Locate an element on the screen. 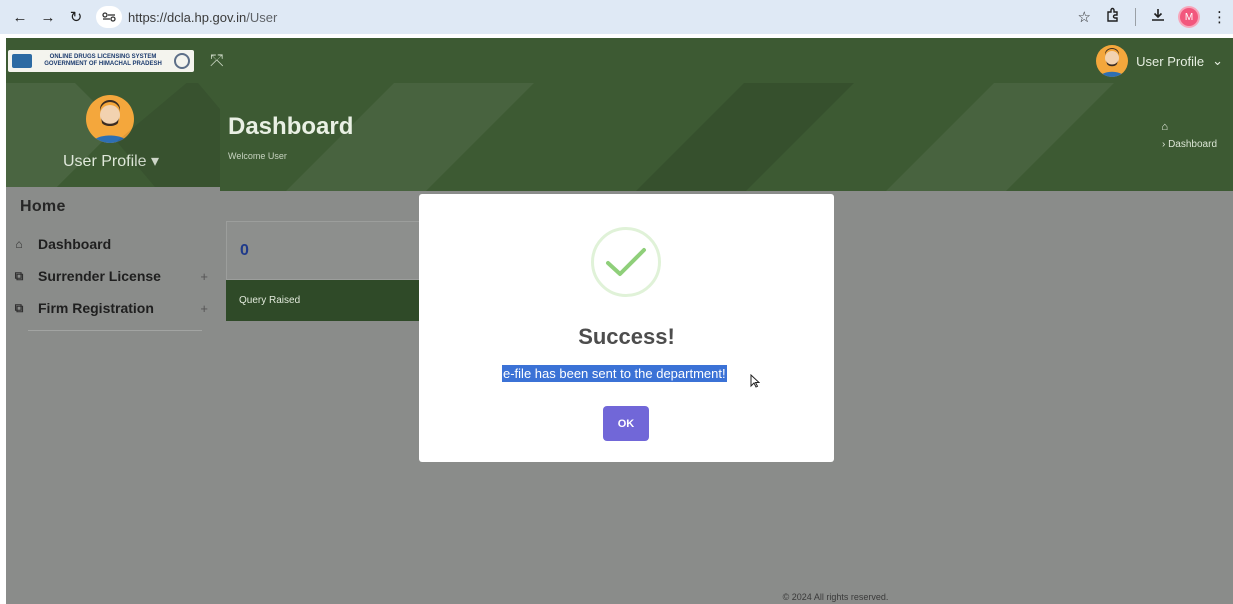  toolbar-divider is located at coordinates (1135, 17).